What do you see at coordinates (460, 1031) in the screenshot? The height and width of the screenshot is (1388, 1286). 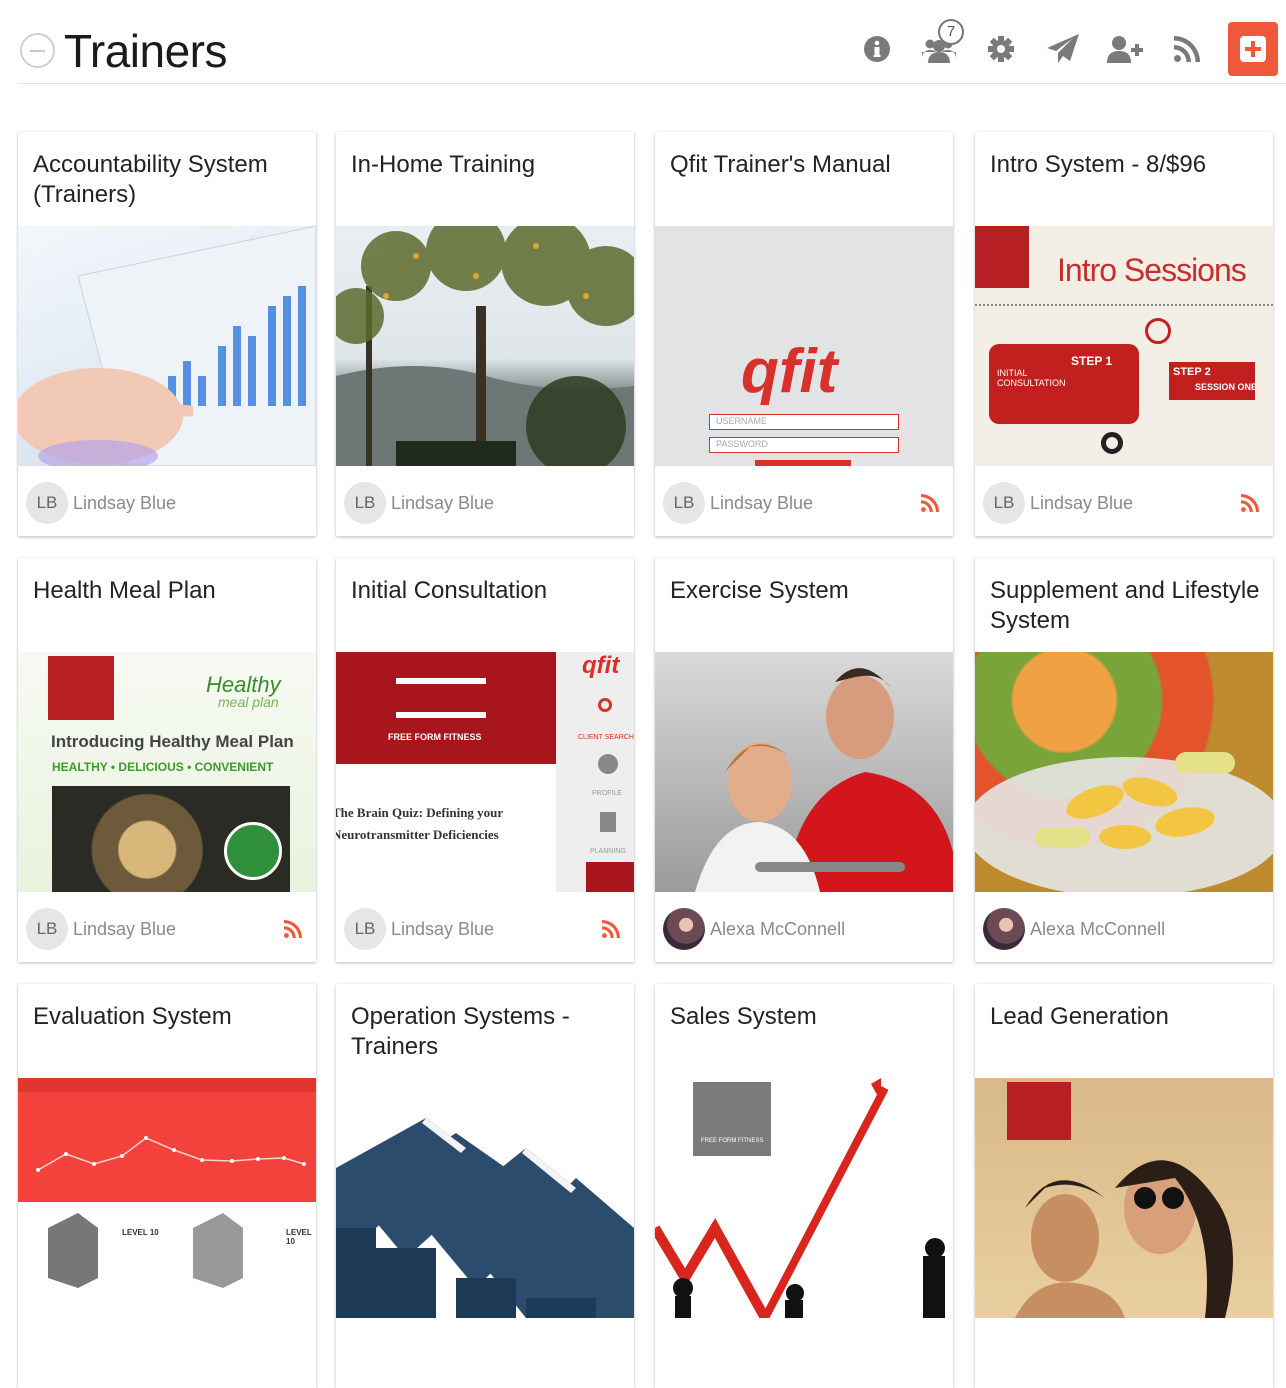 I see `card-title: Operation Systems - Trainers` at bounding box center [460, 1031].